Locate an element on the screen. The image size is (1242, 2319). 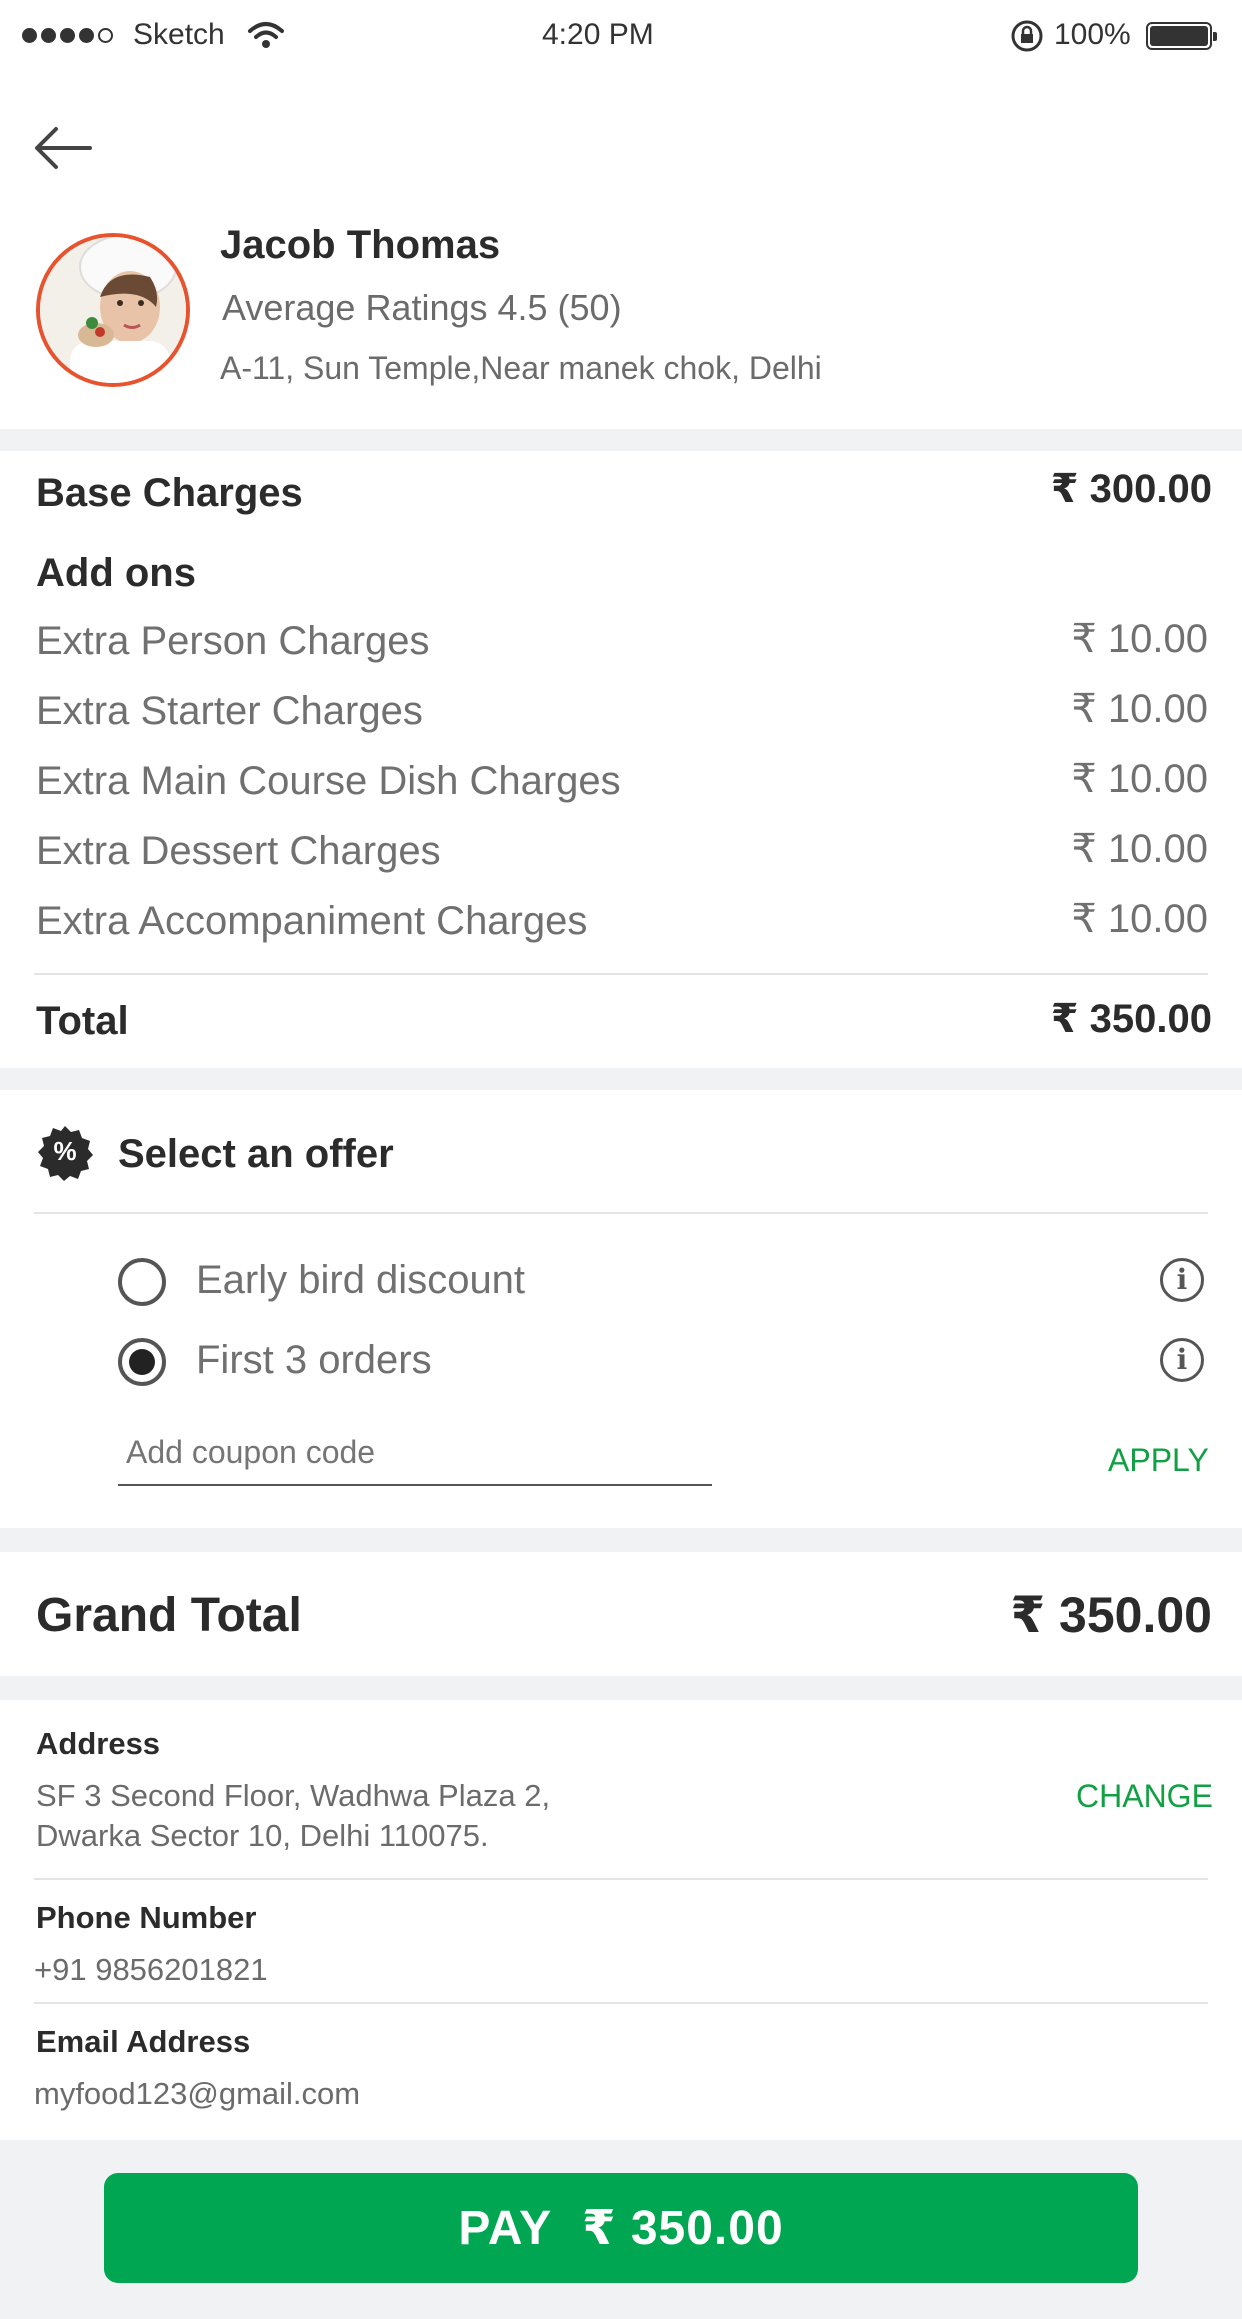
offer-badge-symbol: % is located at coordinates (65, 1151).